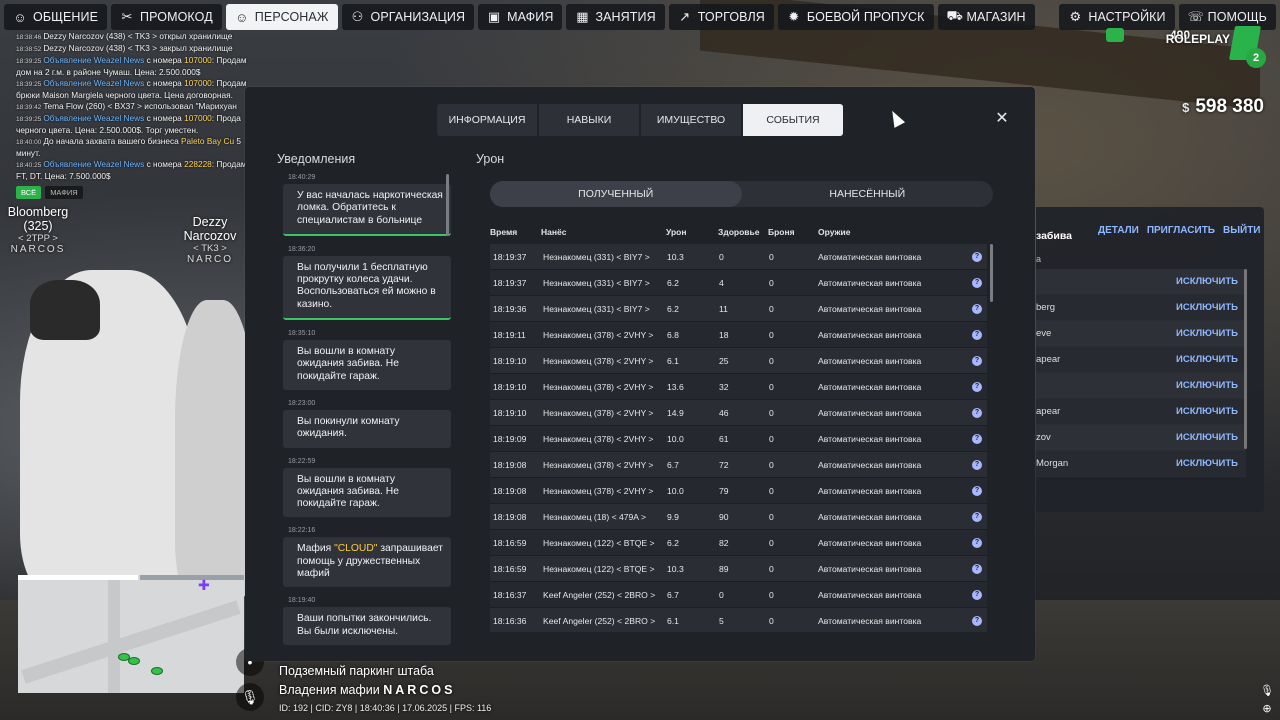 This screenshot has height=720, width=1280. What do you see at coordinates (594, 517) in the screenshot?
I see `cell-attacker: Незнакомец (18) < 479A >` at bounding box center [594, 517].